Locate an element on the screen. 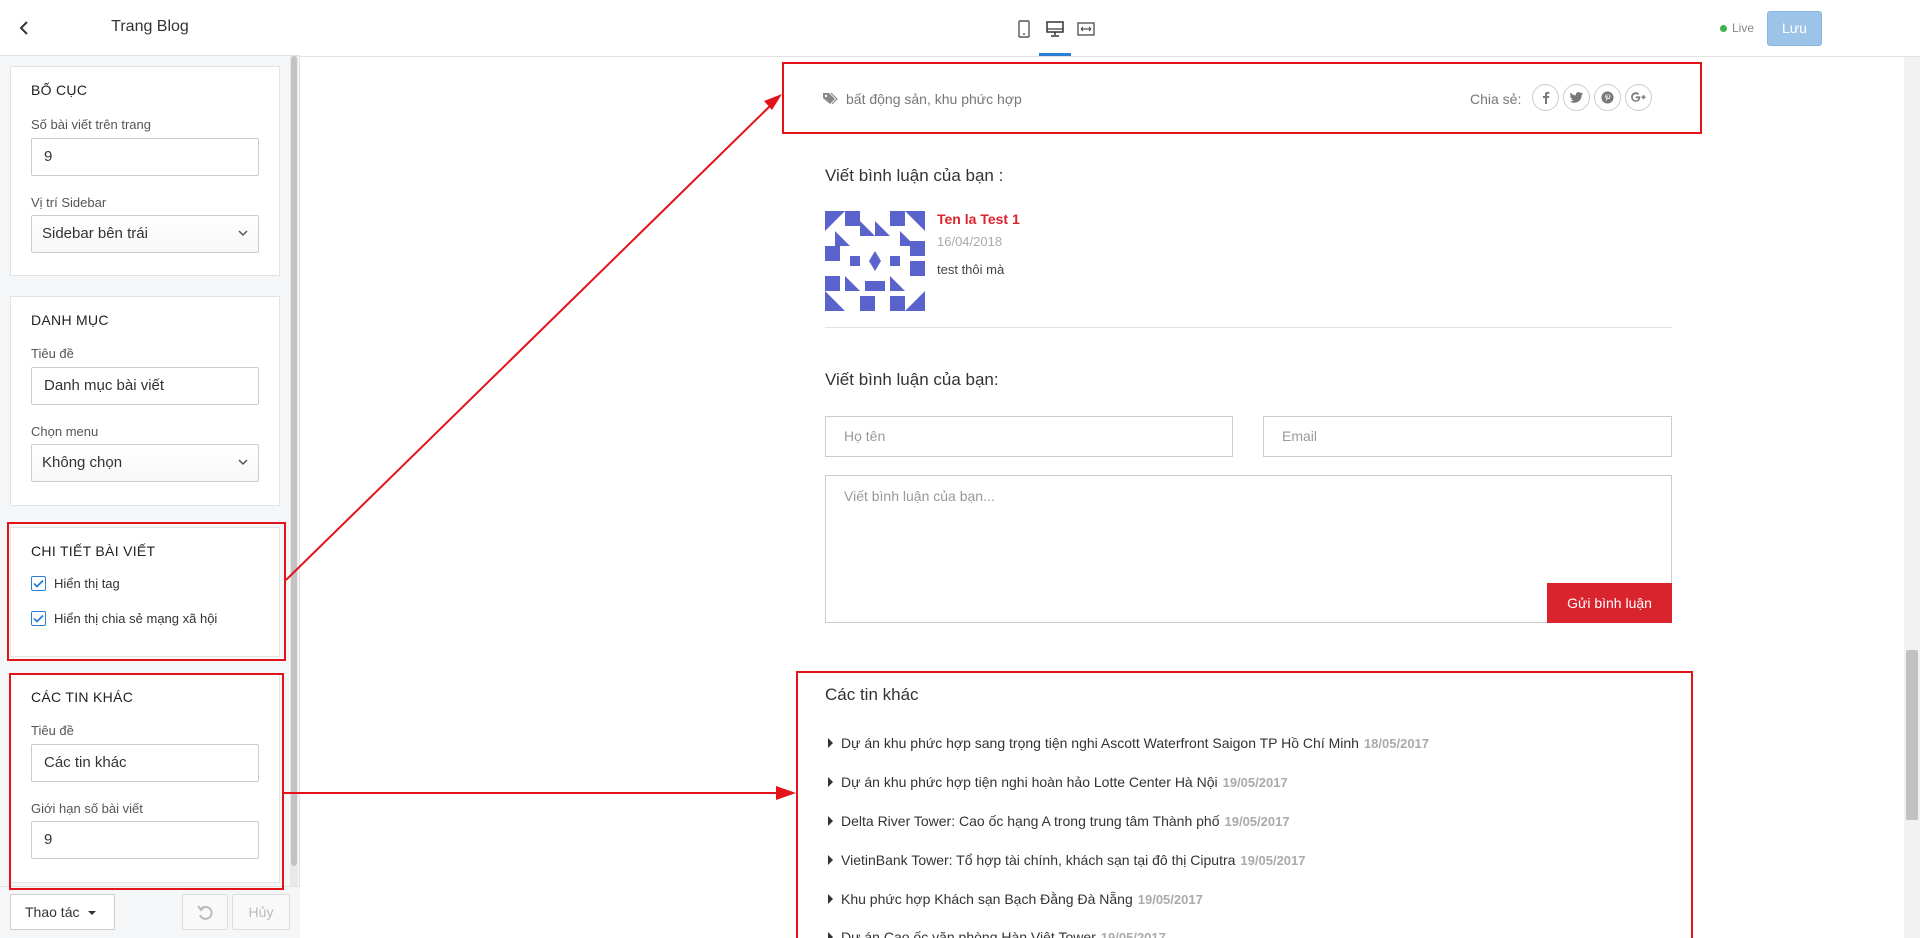  comment-date: 16/04/2018 is located at coordinates (970, 241).